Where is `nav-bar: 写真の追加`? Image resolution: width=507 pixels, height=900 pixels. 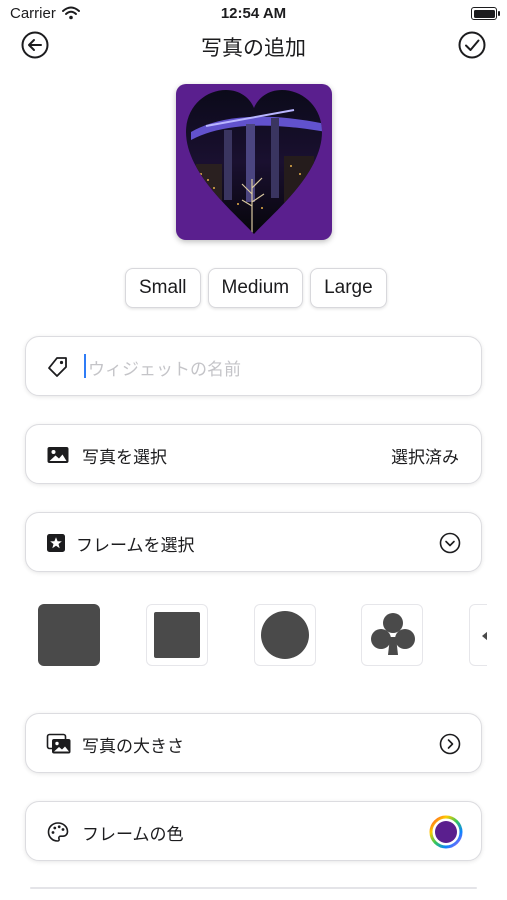
nav-bar: 写真の追加 is located at coordinates (253, 46).